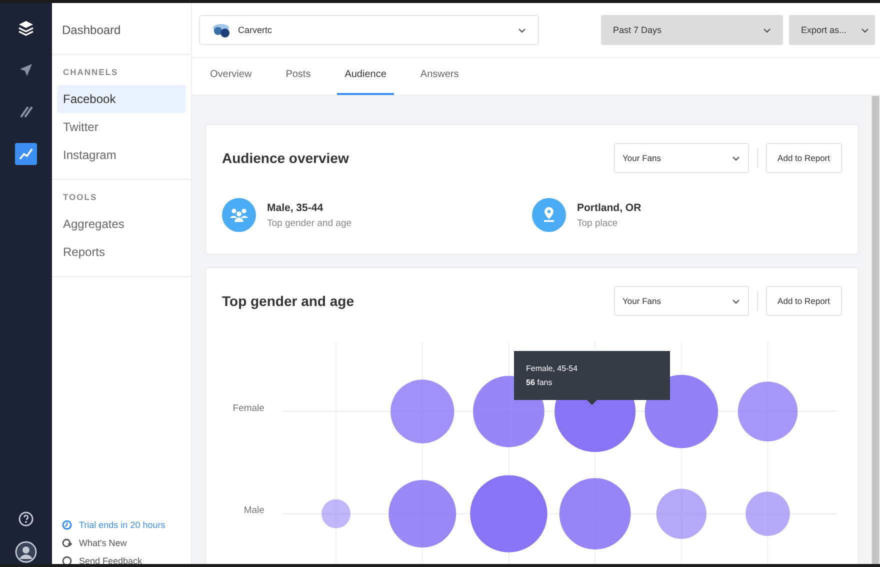 The width and height of the screenshot is (880, 567). Describe the element at coordinates (26, 519) in the screenshot. I see `help-icon` at that location.